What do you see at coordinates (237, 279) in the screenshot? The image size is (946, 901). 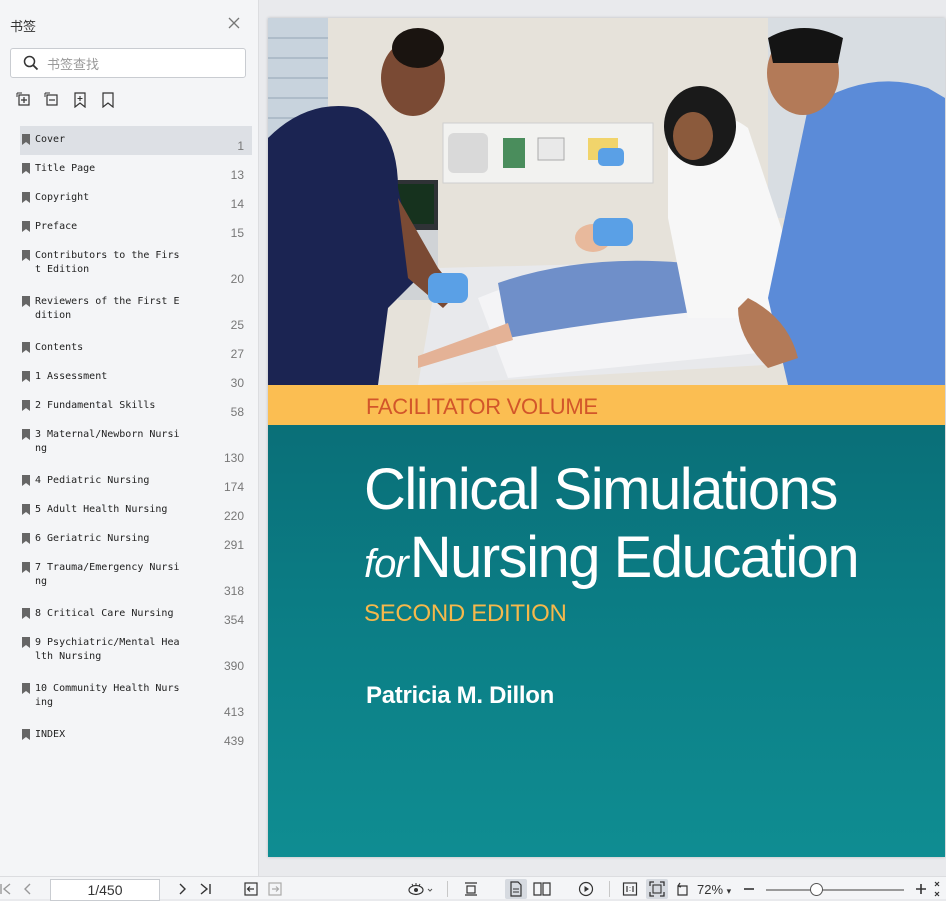 I see `bookmark-page-number: 20` at bounding box center [237, 279].